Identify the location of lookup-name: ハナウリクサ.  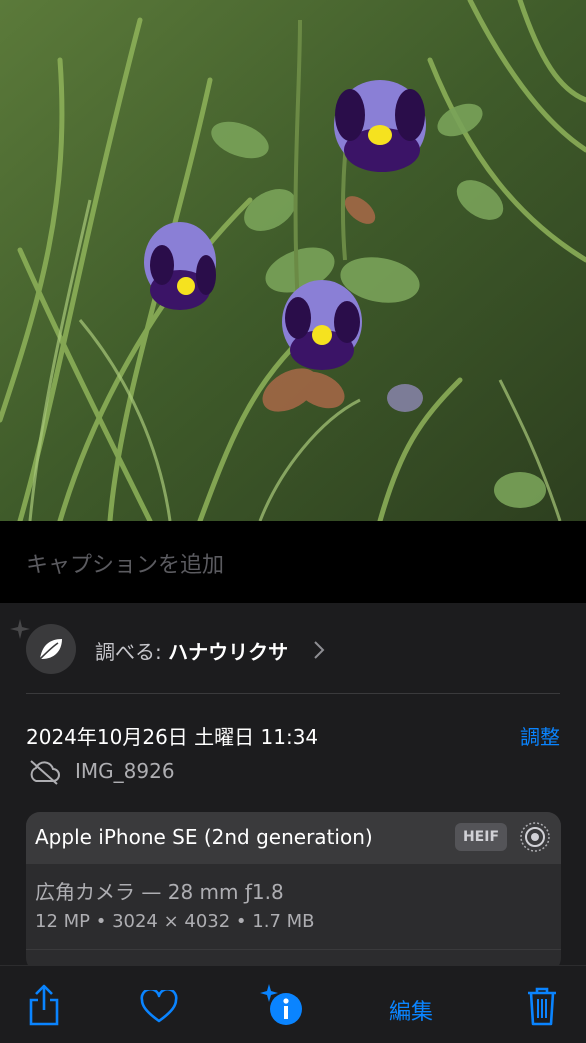
(228, 652).